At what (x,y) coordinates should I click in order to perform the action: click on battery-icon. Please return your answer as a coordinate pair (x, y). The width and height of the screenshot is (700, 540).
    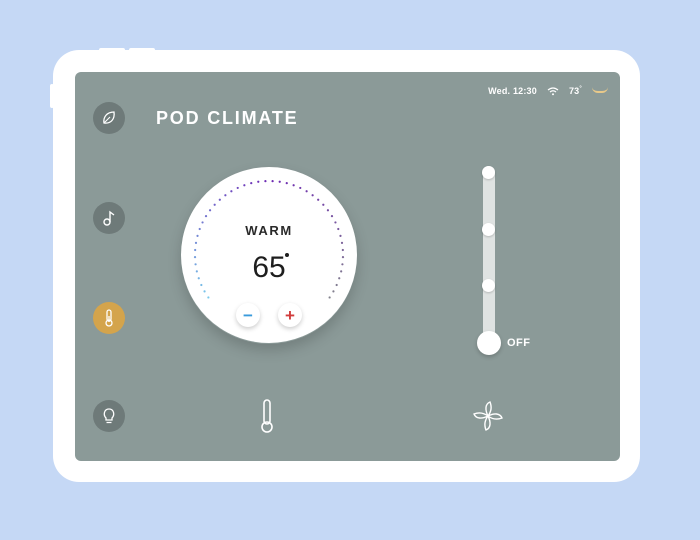
    Looking at the image, I should click on (600, 90).